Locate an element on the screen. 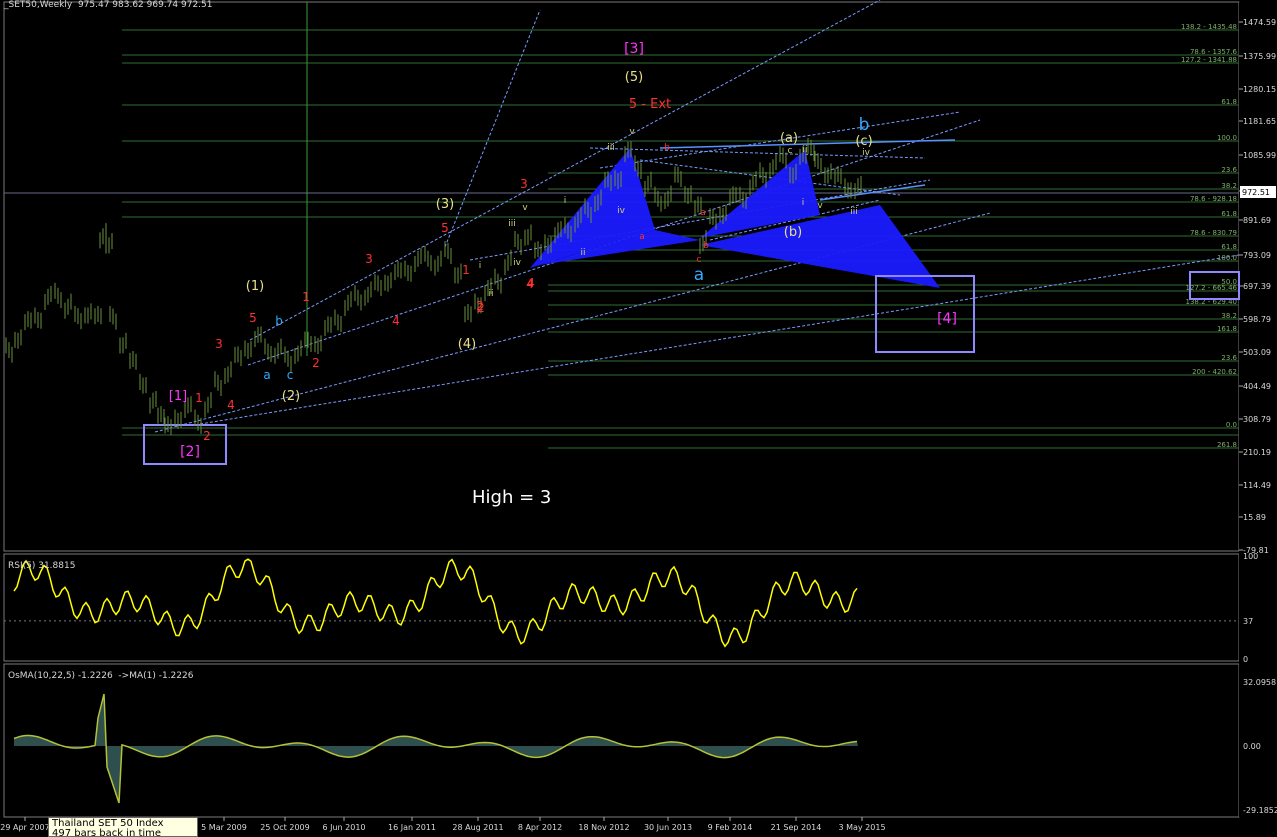 This screenshot has height=837, width=1277. y-axis-tick-label: 404.49 is located at coordinates (1257, 386).